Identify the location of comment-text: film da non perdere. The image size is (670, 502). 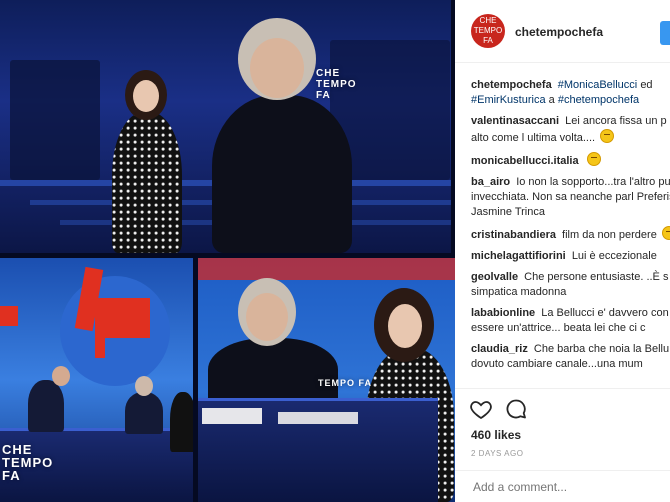
(609, 235).